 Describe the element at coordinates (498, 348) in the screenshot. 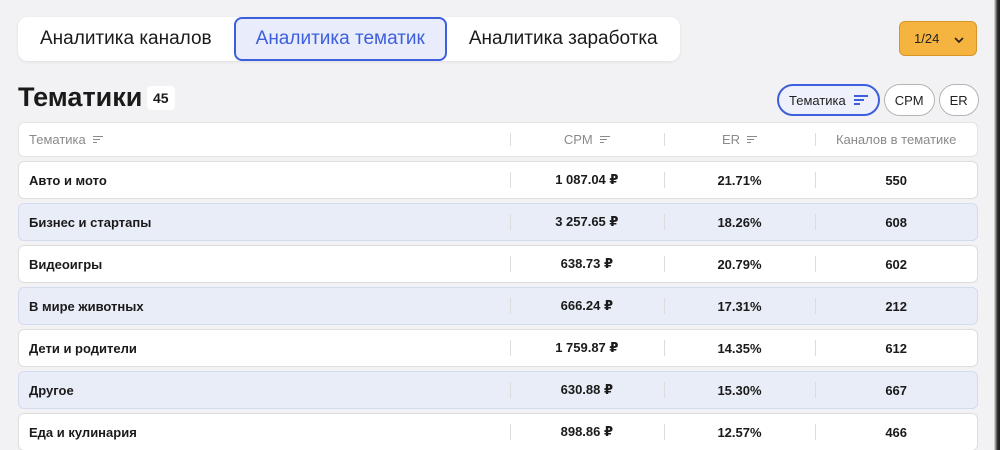

I see `table-row: Дети и родители 1 759.87 ₽ 14.35% 612` at that location.